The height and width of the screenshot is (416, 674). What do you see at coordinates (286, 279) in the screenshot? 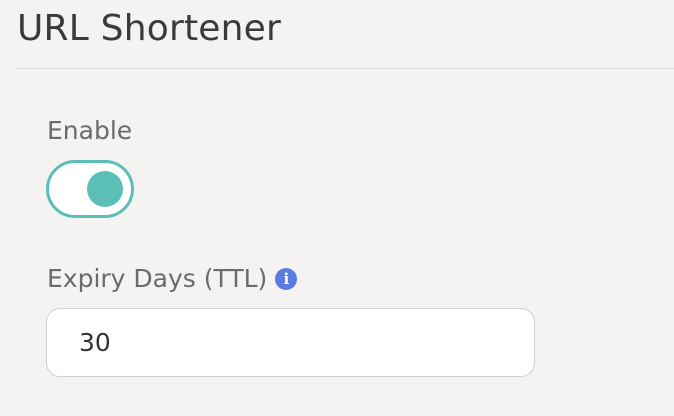
I see `info-icon: i` at bounding box center [286, 279].